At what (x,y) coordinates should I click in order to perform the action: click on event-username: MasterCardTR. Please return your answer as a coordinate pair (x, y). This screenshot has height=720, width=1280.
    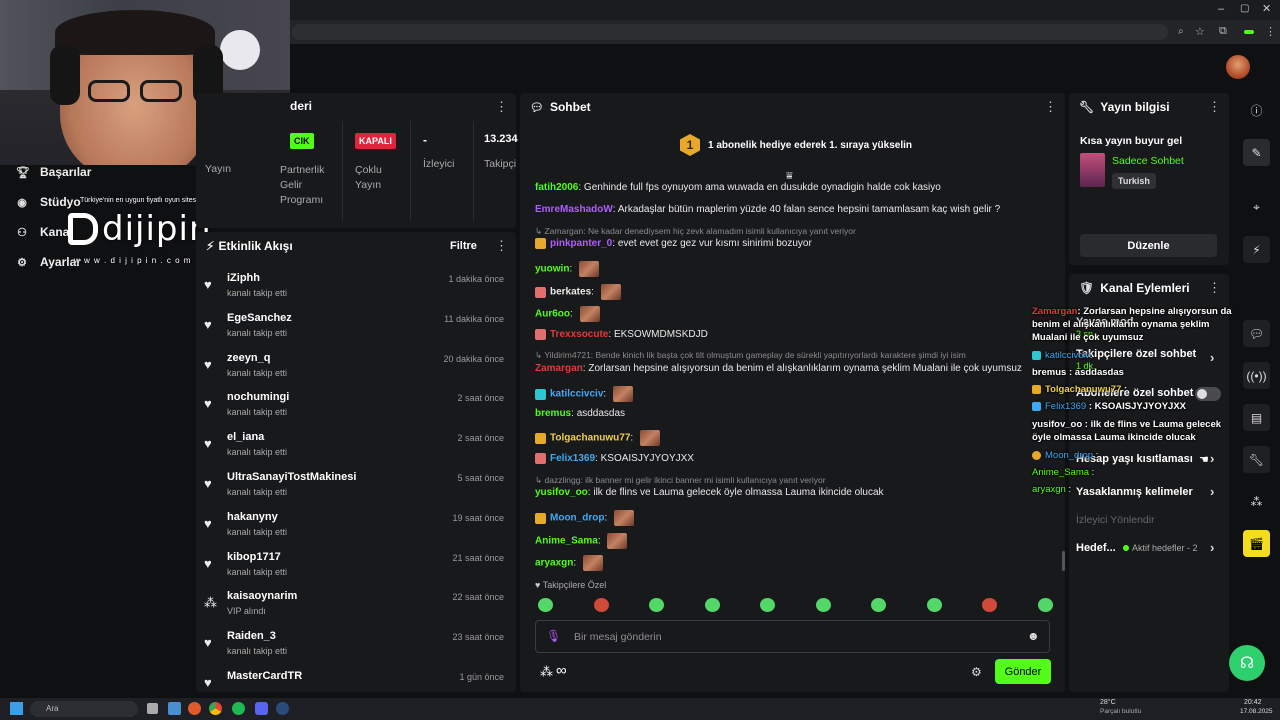
    Looking at the image, I should click on (264, 676).